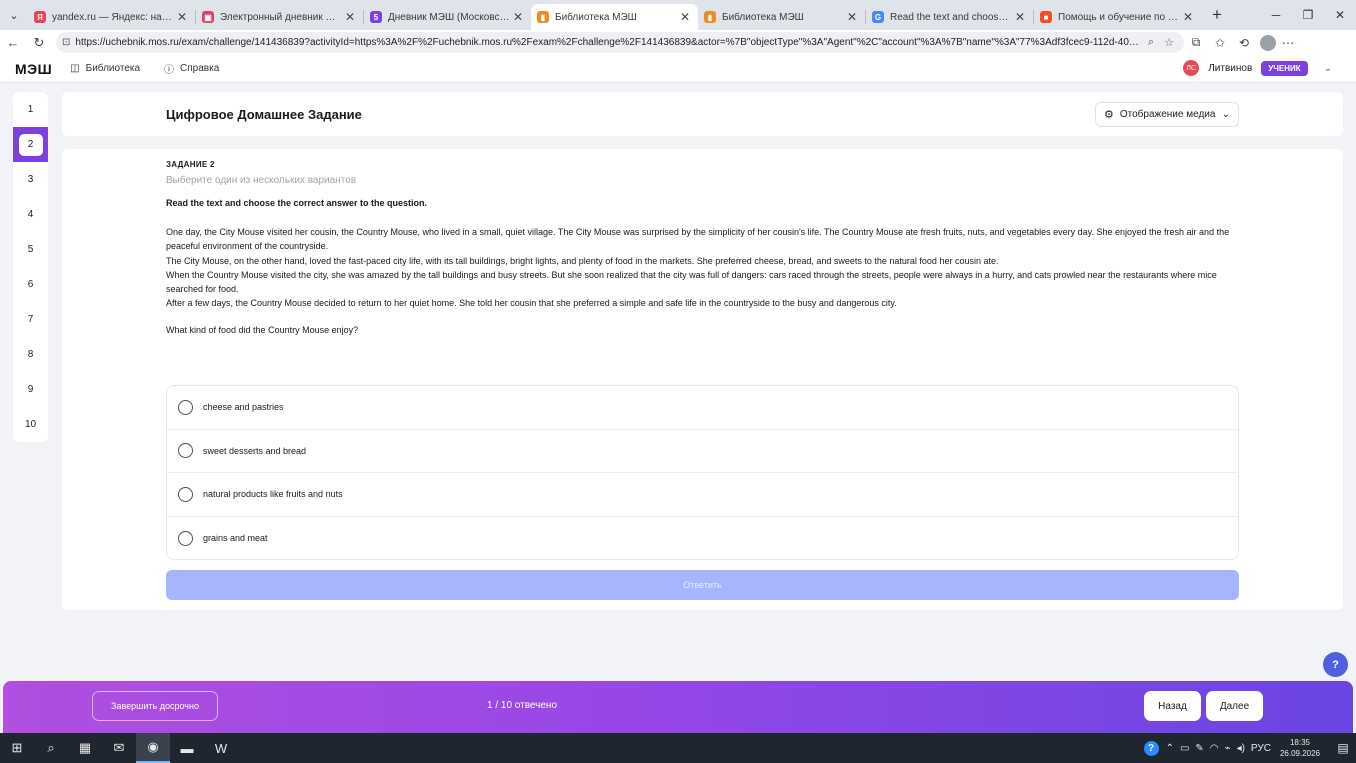 Image resolution: width=1356 pixels, height=763 pixels. Describe the element at coordinates (66, 42) in the screenshot. I see `site-info-icon: ⊡` at that location.